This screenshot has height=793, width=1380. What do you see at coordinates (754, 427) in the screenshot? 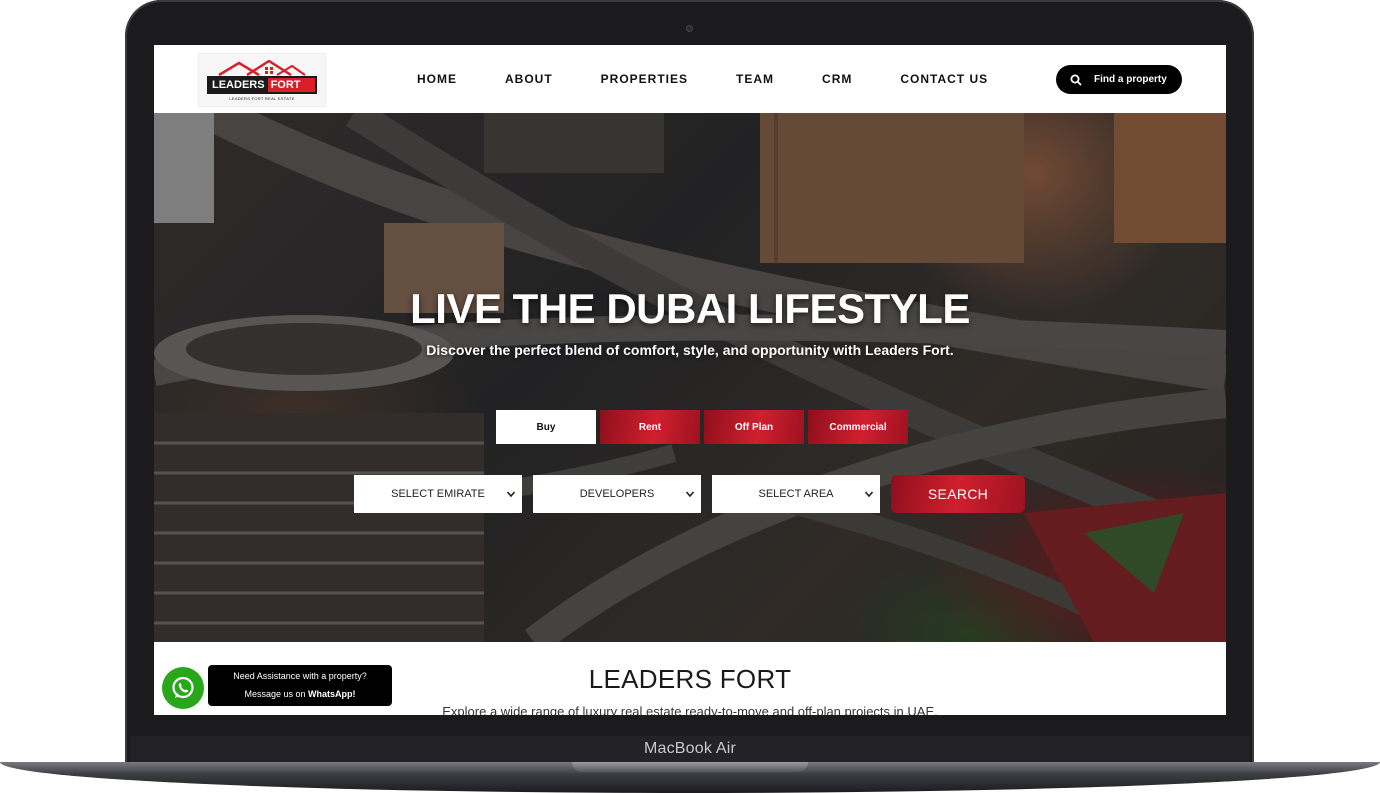
I see `tab-off-plan: Off Plan` at bounding box center [754, 427].